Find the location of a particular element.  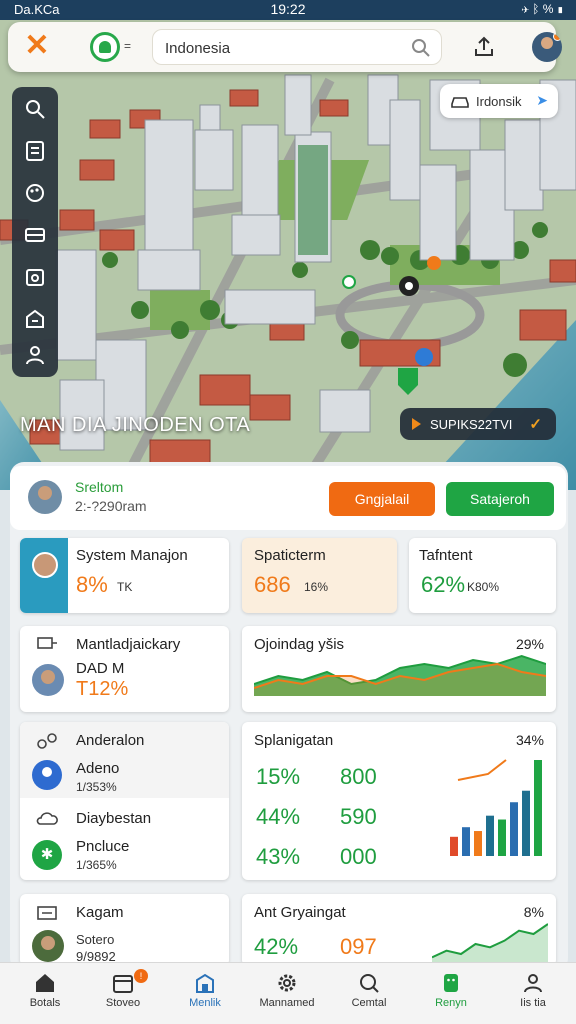

user-value: T12% is located at coordinates (102, 689).